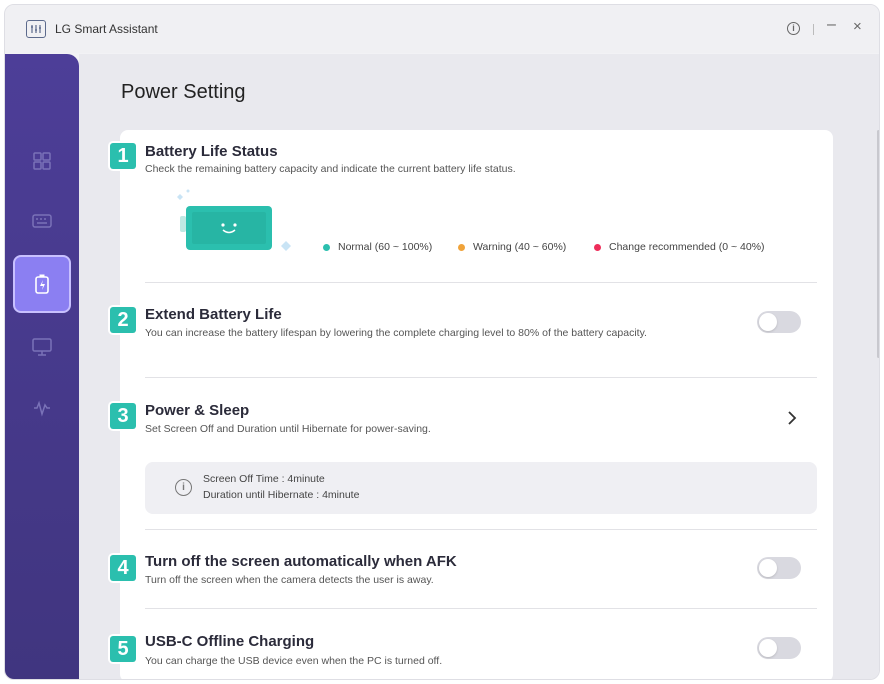  Describe the element at coordinates (779, 322) in the screenshot. I see `extend-battery-toggle` at that location.